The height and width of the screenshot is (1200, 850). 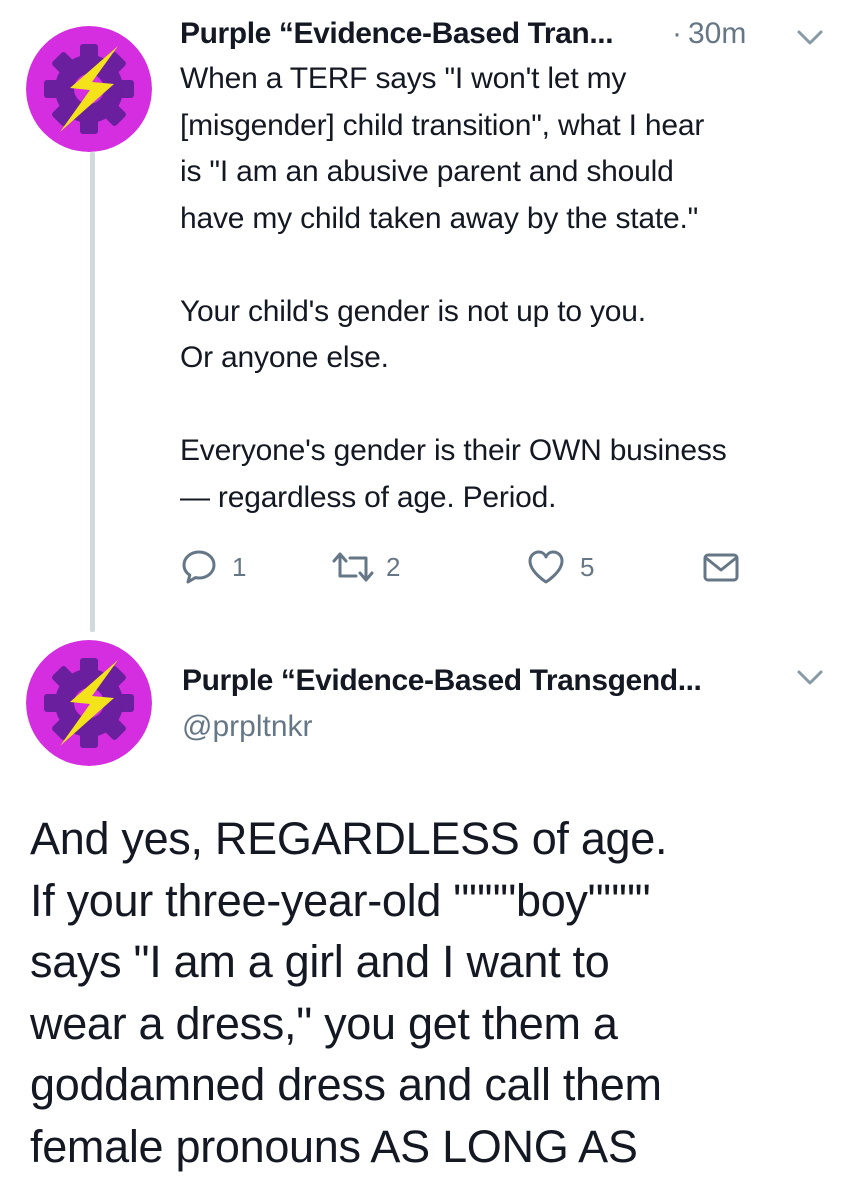 I want to click on reply-button: 1, so click(x=213, y=567).